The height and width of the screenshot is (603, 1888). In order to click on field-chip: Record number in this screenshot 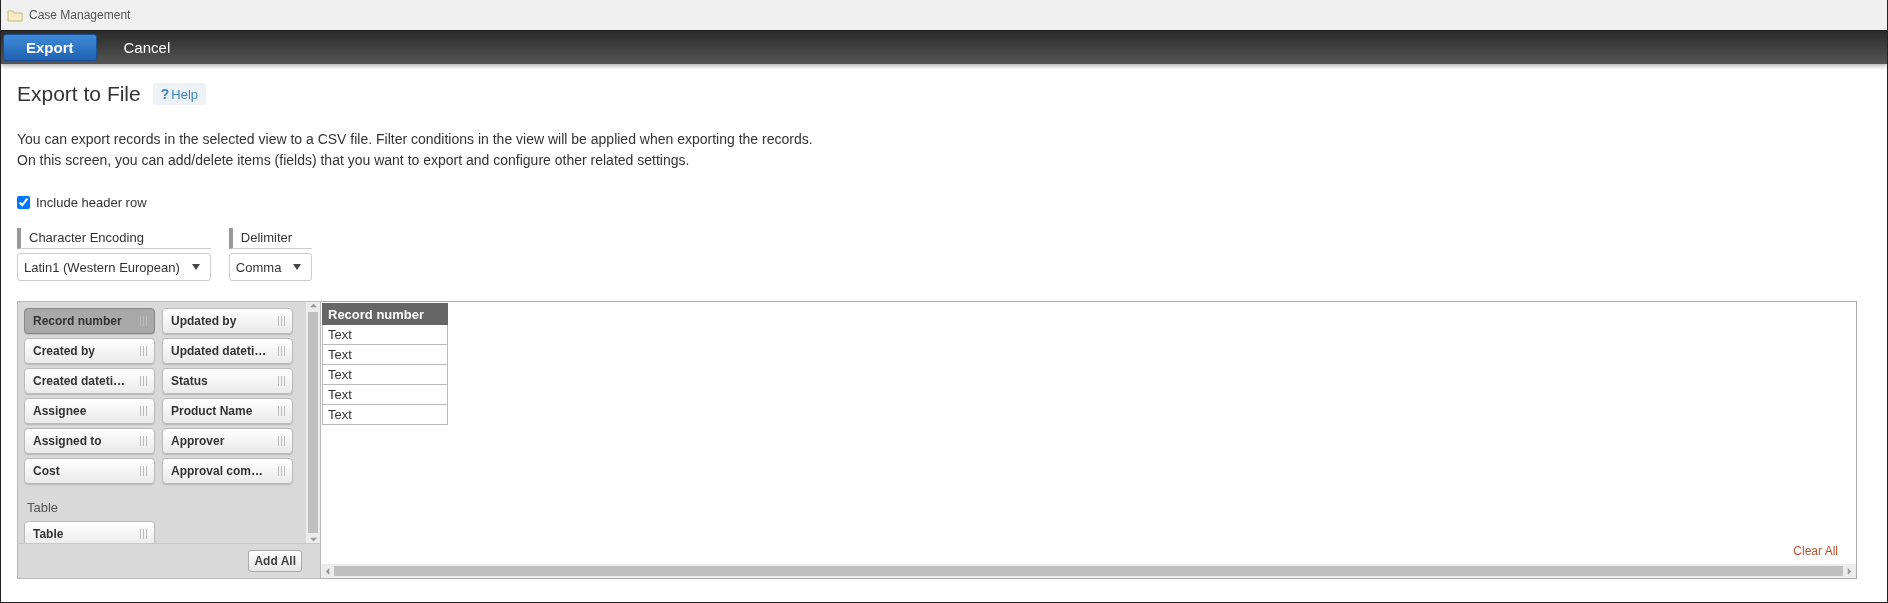, I will do `click(89, 321)`.